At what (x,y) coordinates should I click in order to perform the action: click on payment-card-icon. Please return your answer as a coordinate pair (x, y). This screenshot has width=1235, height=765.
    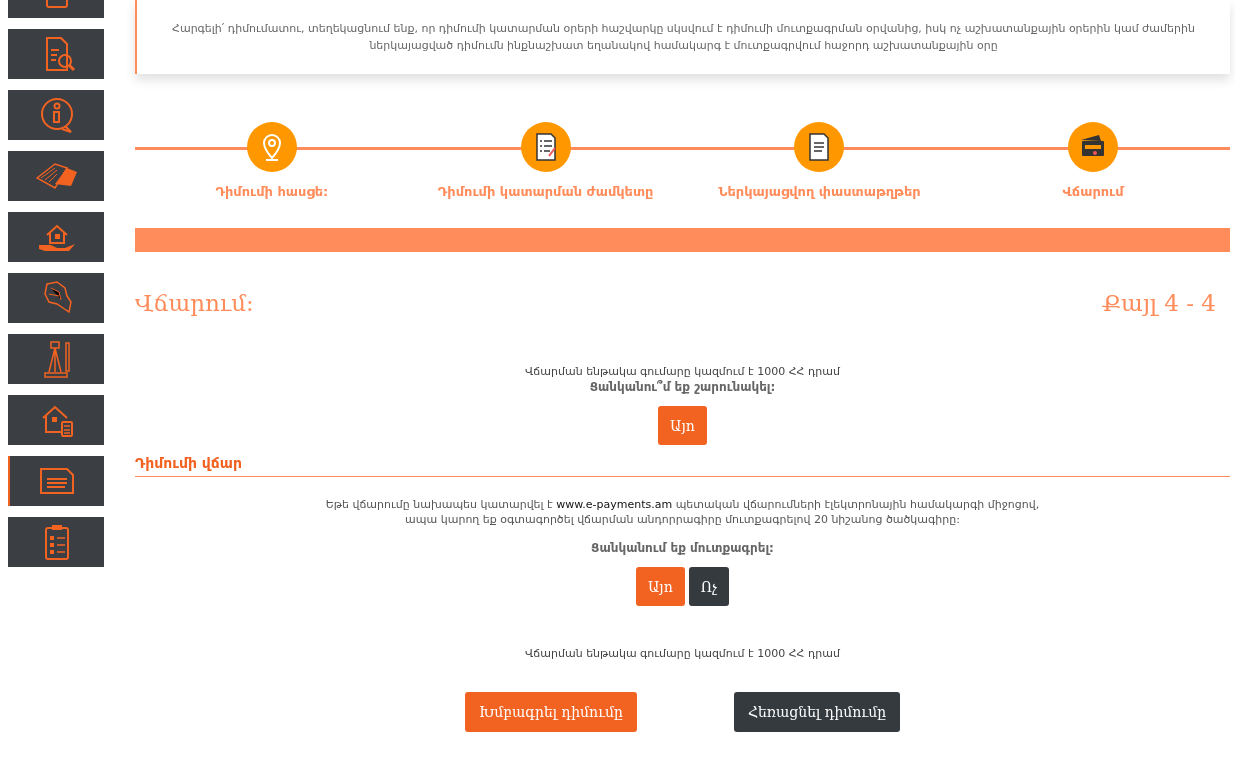
    Looking at the image, I should click on (1093, 147).